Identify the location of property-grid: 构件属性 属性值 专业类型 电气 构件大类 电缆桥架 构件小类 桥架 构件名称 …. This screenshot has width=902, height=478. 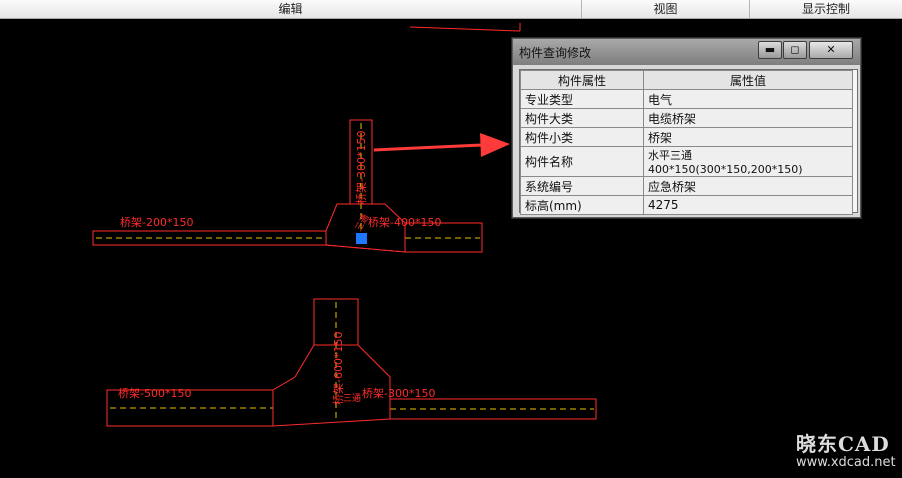
(688, 142).